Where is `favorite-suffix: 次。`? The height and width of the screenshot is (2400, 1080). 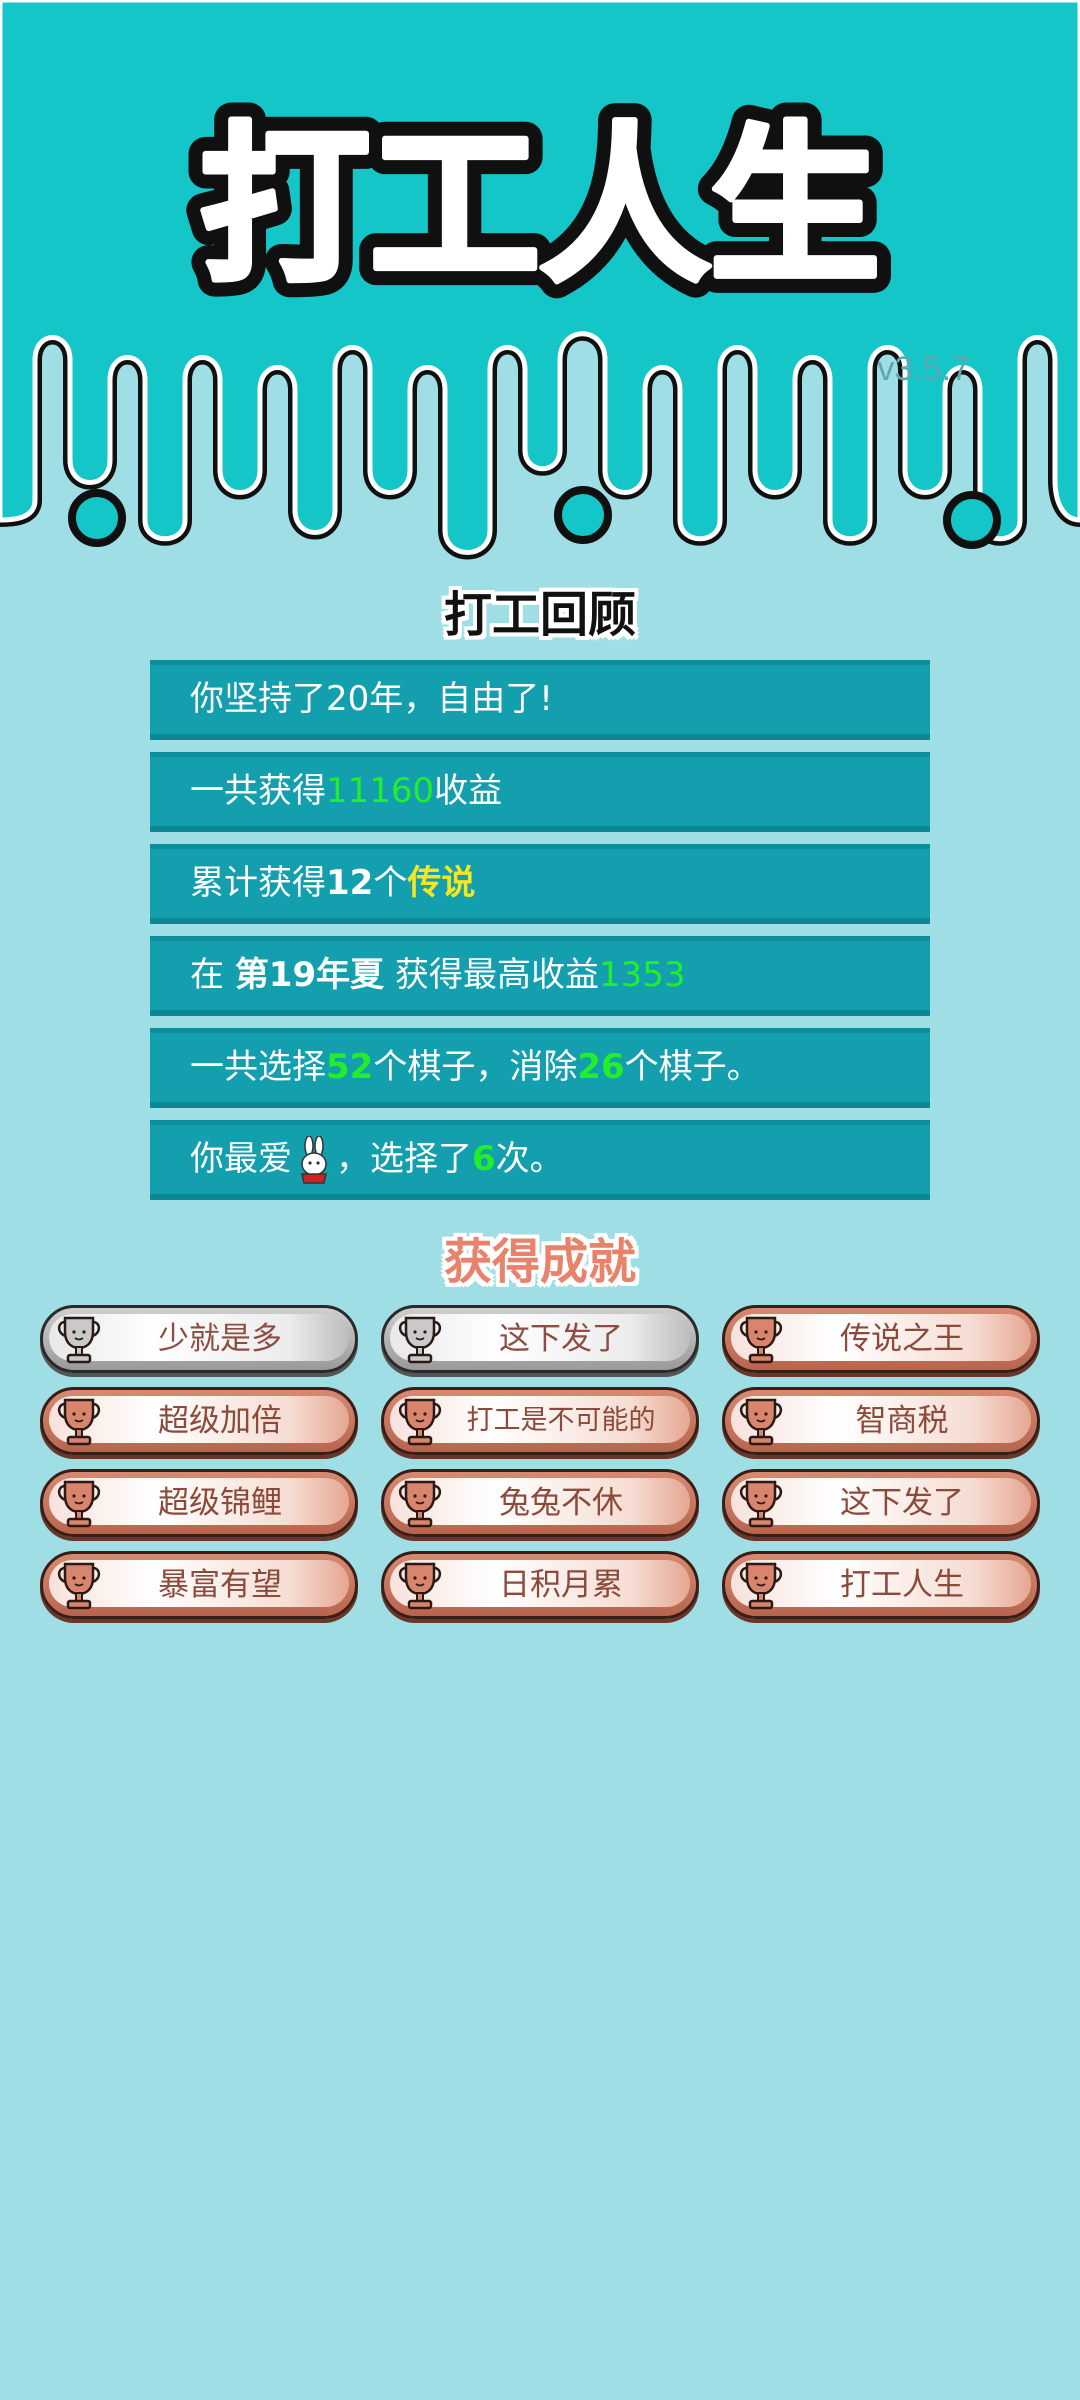
favorite-suffix: 次。 is located at coordinates (529, 1159).